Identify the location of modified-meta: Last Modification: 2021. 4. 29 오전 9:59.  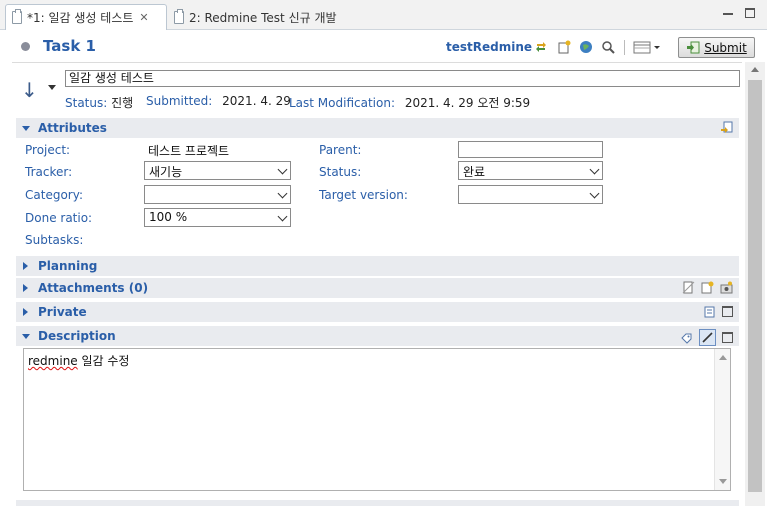
(410, 103).